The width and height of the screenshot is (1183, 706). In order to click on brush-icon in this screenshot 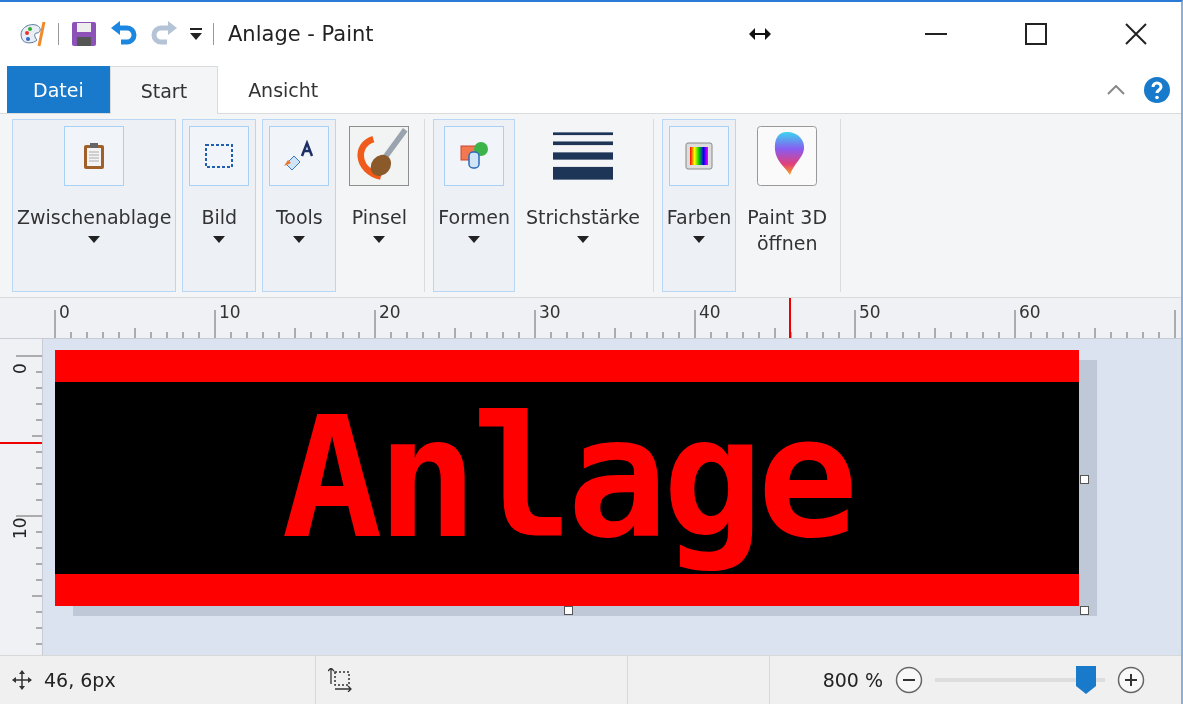, I will do `click(379, 156)`.